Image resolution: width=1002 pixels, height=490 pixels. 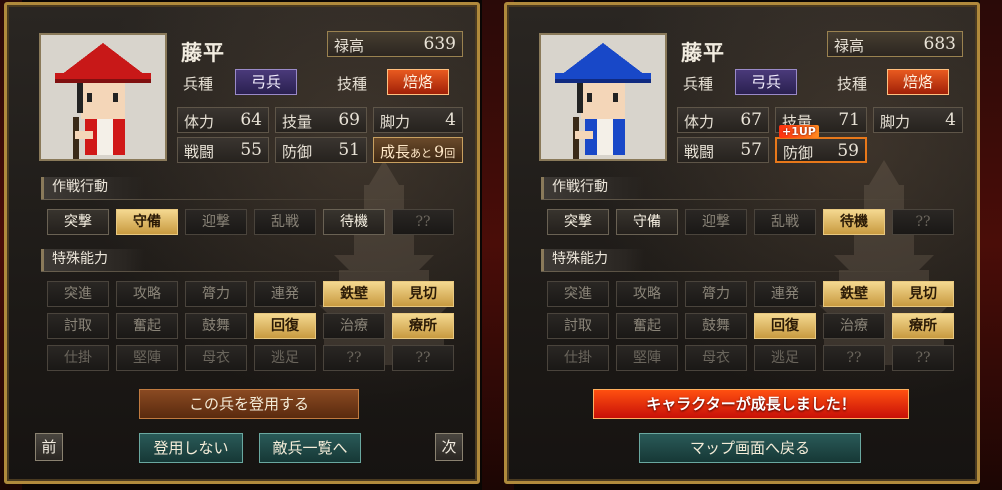 I want to click on enemy-list-button: 敵兵一覧へ, so click(x=310, y=448).